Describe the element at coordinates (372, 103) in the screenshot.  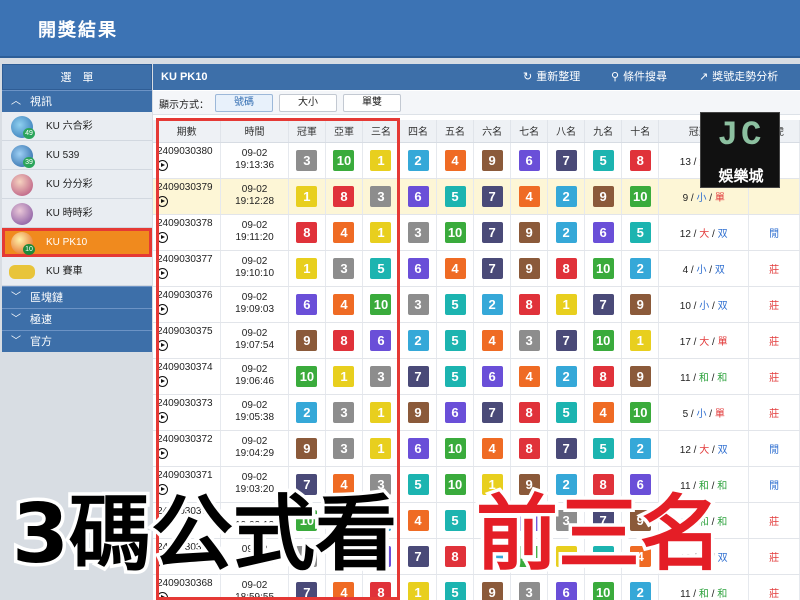
I see `mode-parity-button: 單雙` at that location.